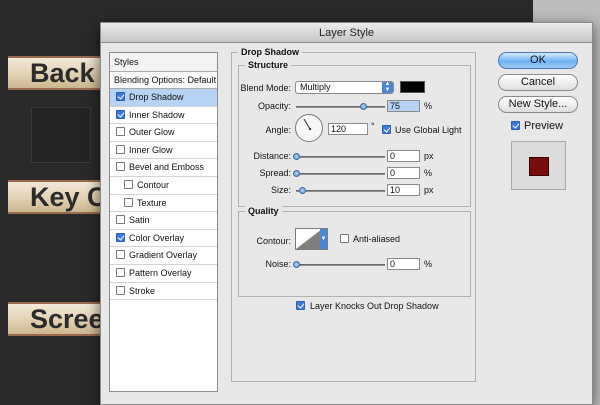  What do you see at coordinates (272, 156) in the screenshot?
I see `distance-label: Distance:` at bounding box center [272, 156].